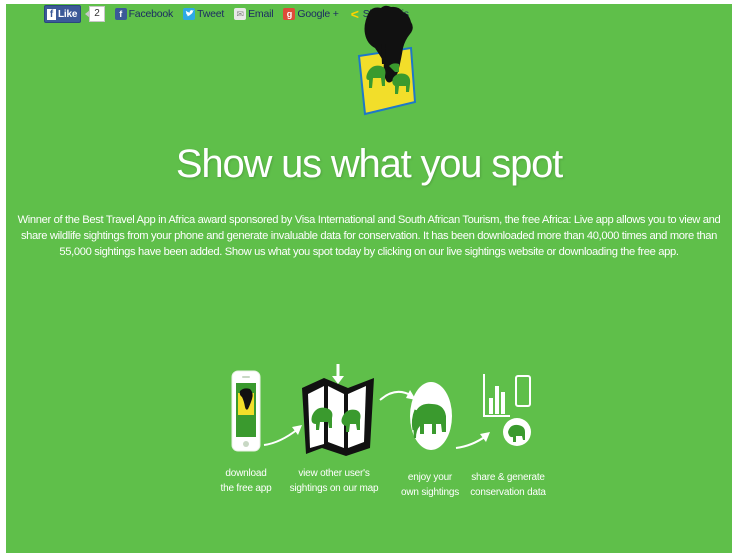 The height and width of the screenshot is (553, 732). I want to click on step-download-line1: download, so click(246, 473).